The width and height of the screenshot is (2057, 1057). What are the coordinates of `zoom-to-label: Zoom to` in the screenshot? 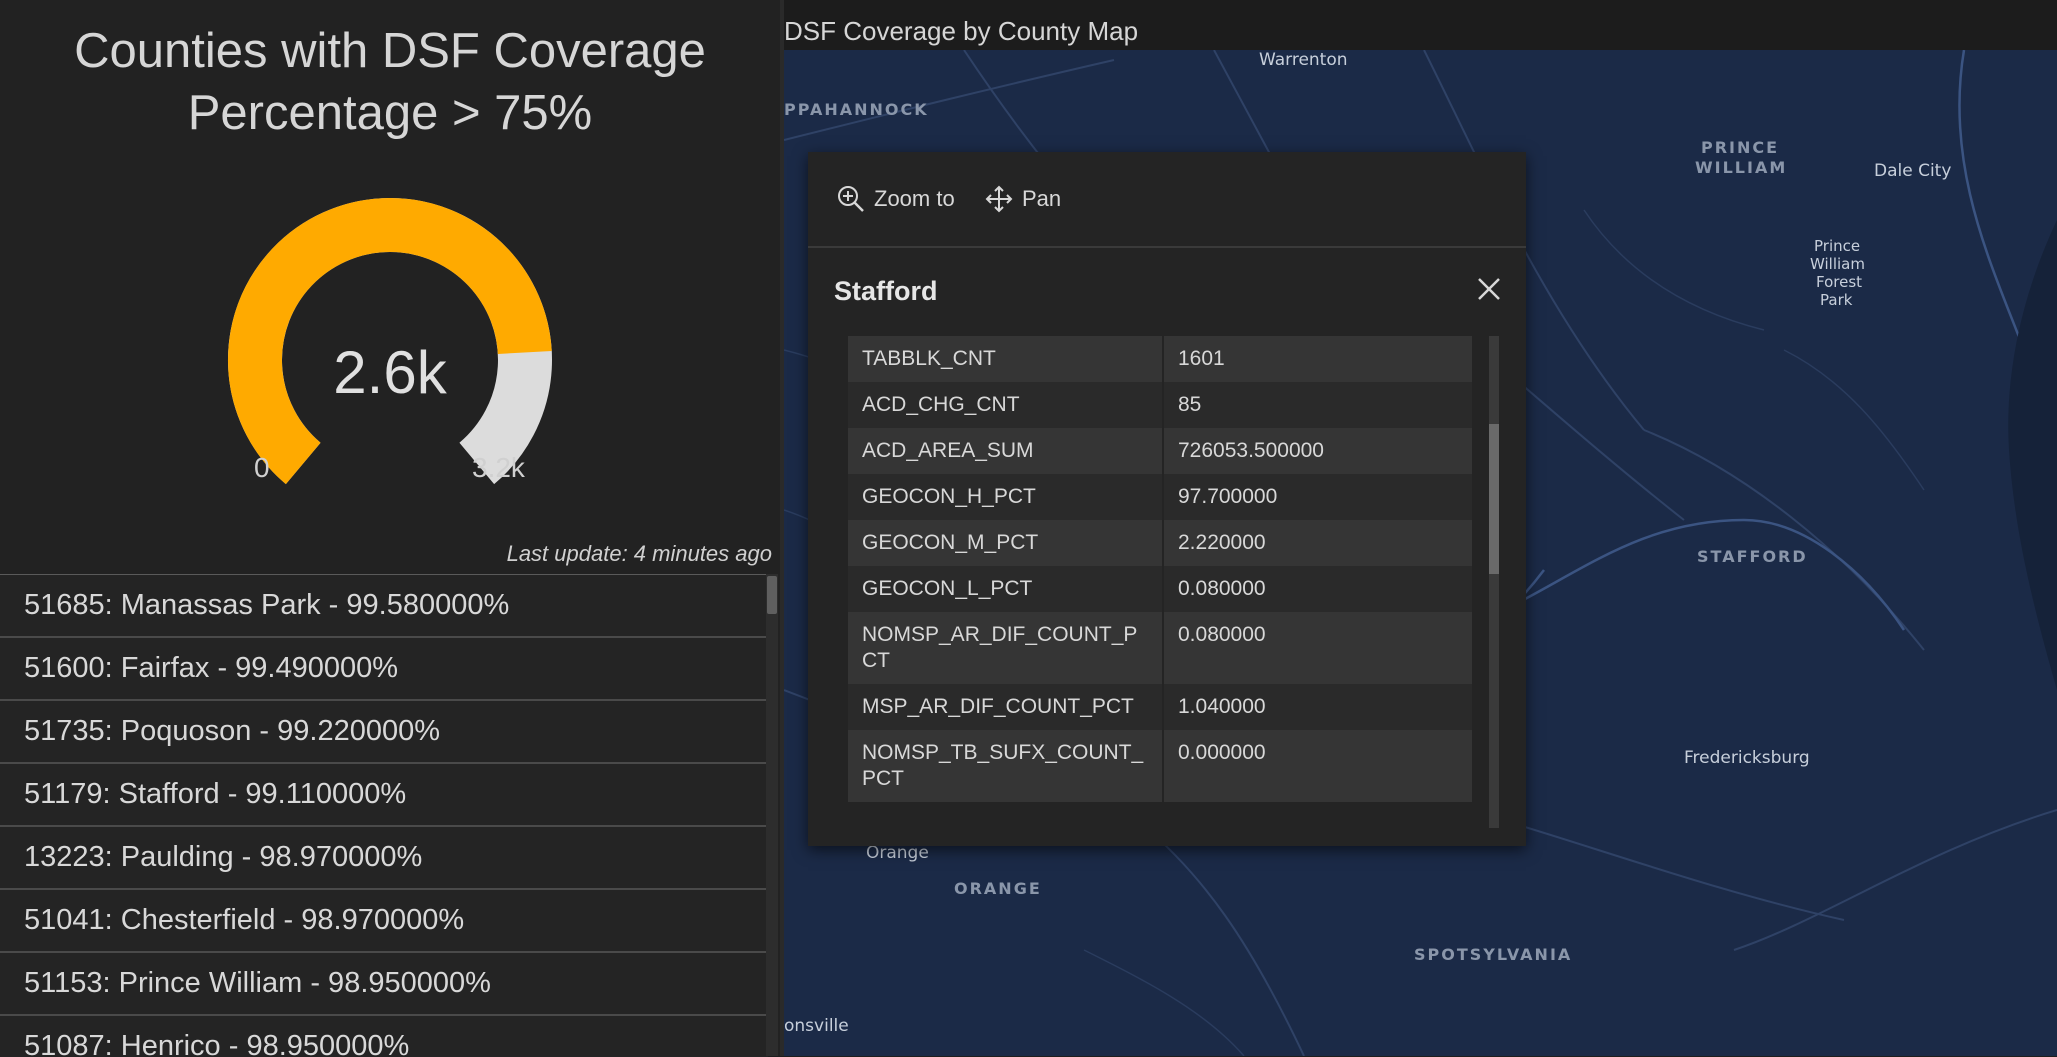 It's located at (914, 198).